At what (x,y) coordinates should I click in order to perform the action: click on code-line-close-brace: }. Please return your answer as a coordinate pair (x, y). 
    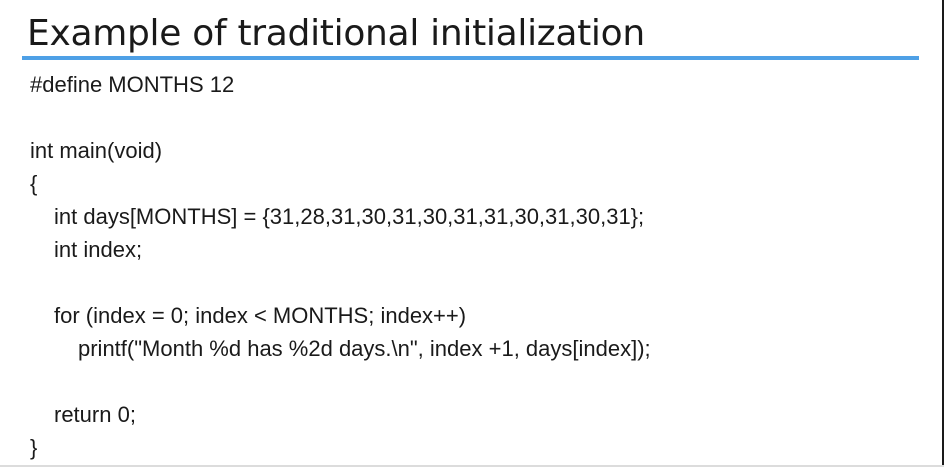
    Looking at the image, I should click on (34, 447).